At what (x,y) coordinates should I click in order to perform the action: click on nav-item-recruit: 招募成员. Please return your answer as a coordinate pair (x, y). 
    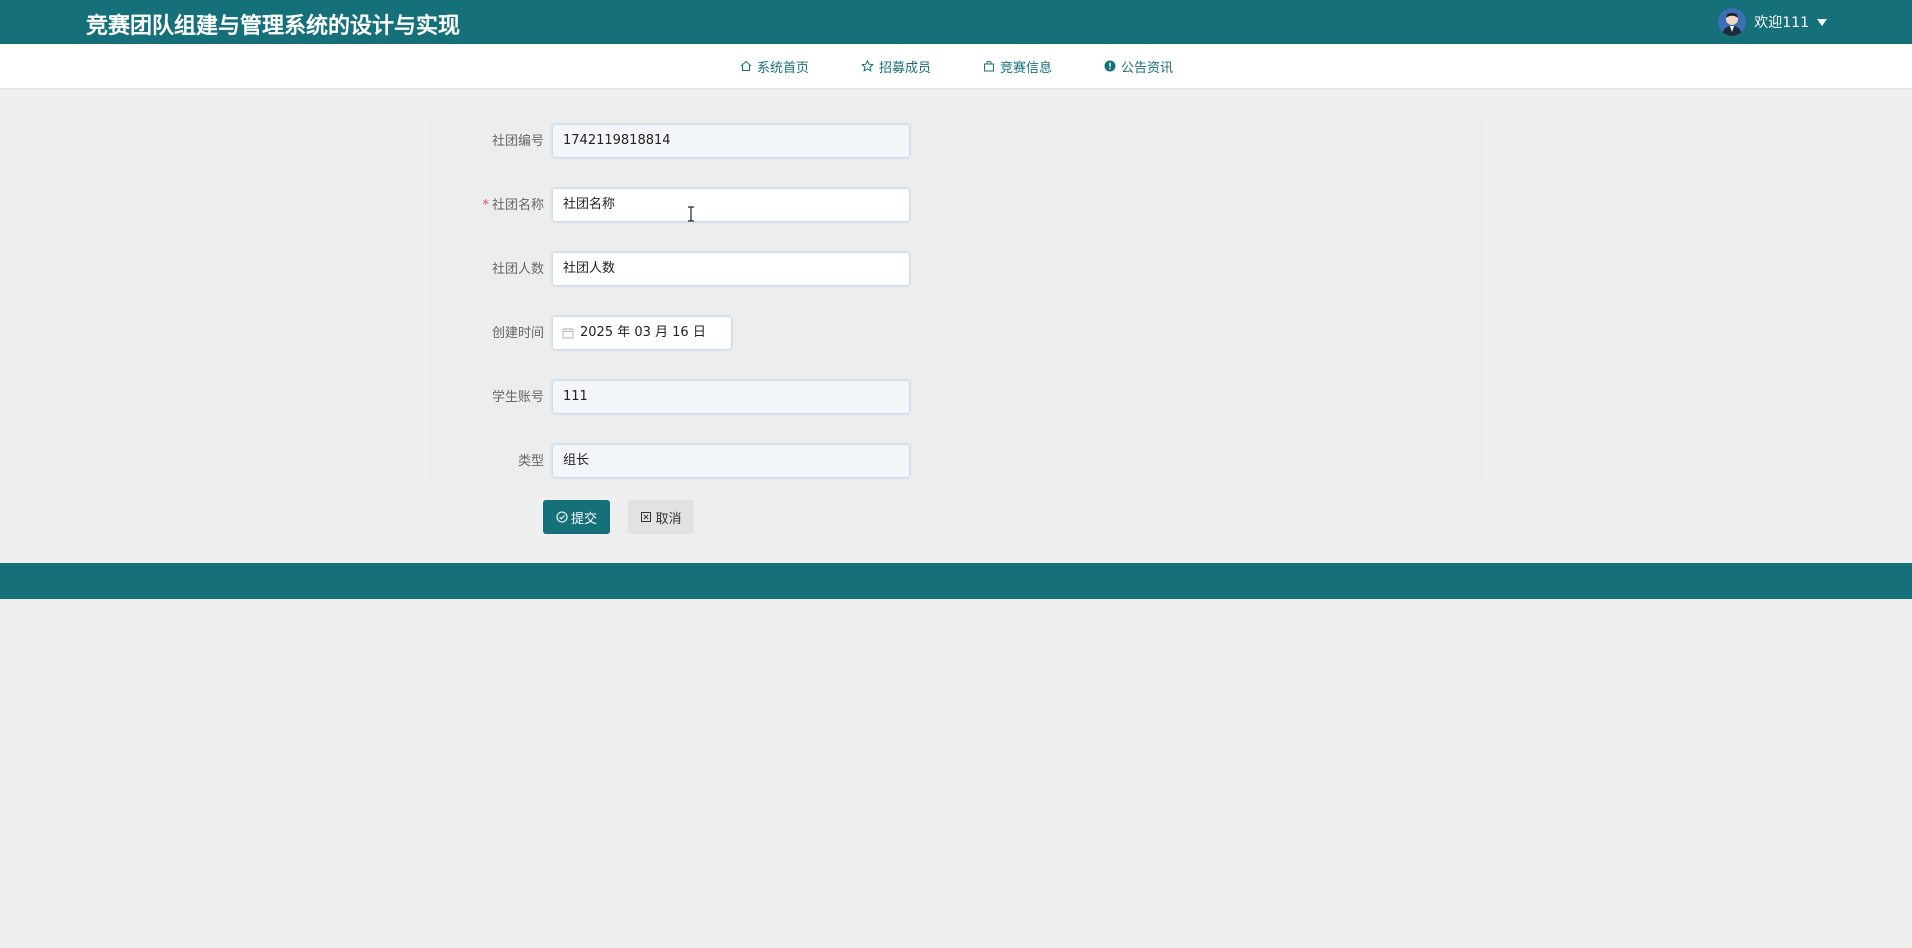
    Looking at the image, I should click on (896, 66).